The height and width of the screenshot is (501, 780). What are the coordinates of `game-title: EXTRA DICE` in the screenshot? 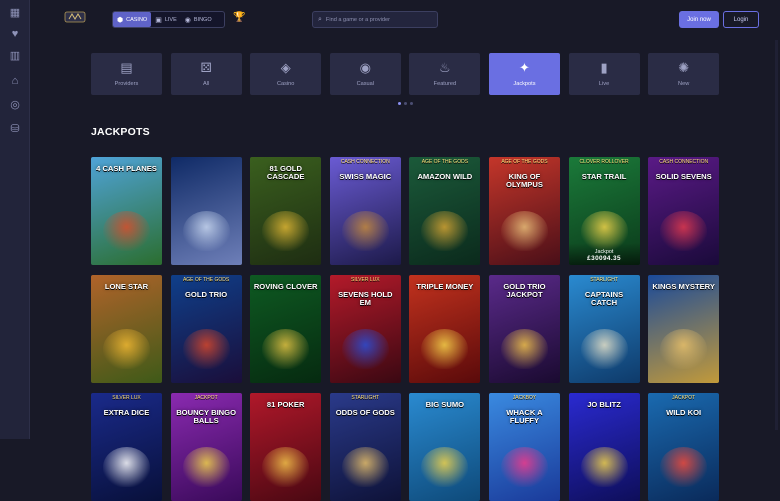 It's located at (126, 412).